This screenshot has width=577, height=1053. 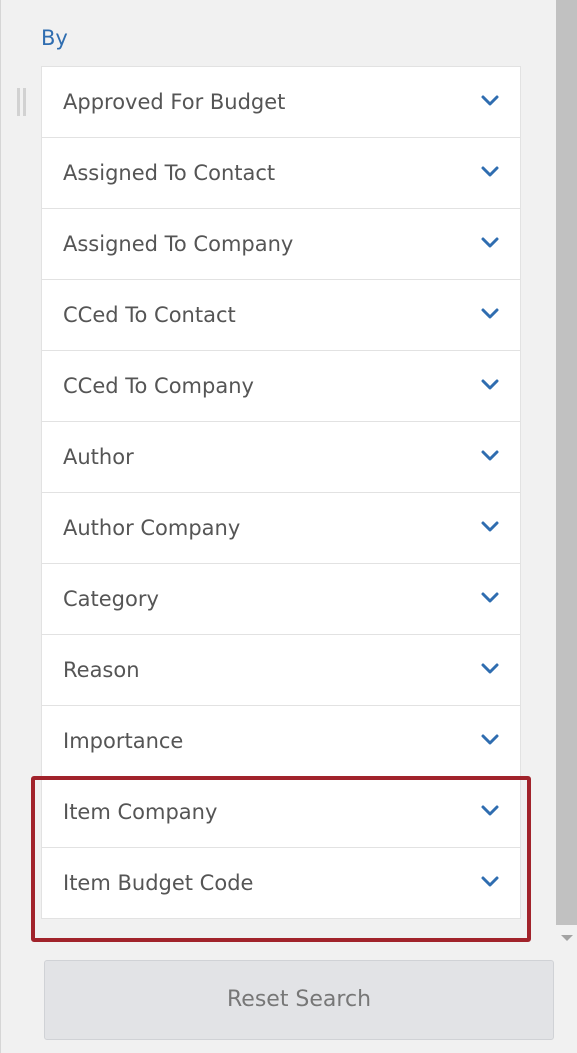 I want to click on reset-search-button: Reset Search, so click(x=299, y=1000).